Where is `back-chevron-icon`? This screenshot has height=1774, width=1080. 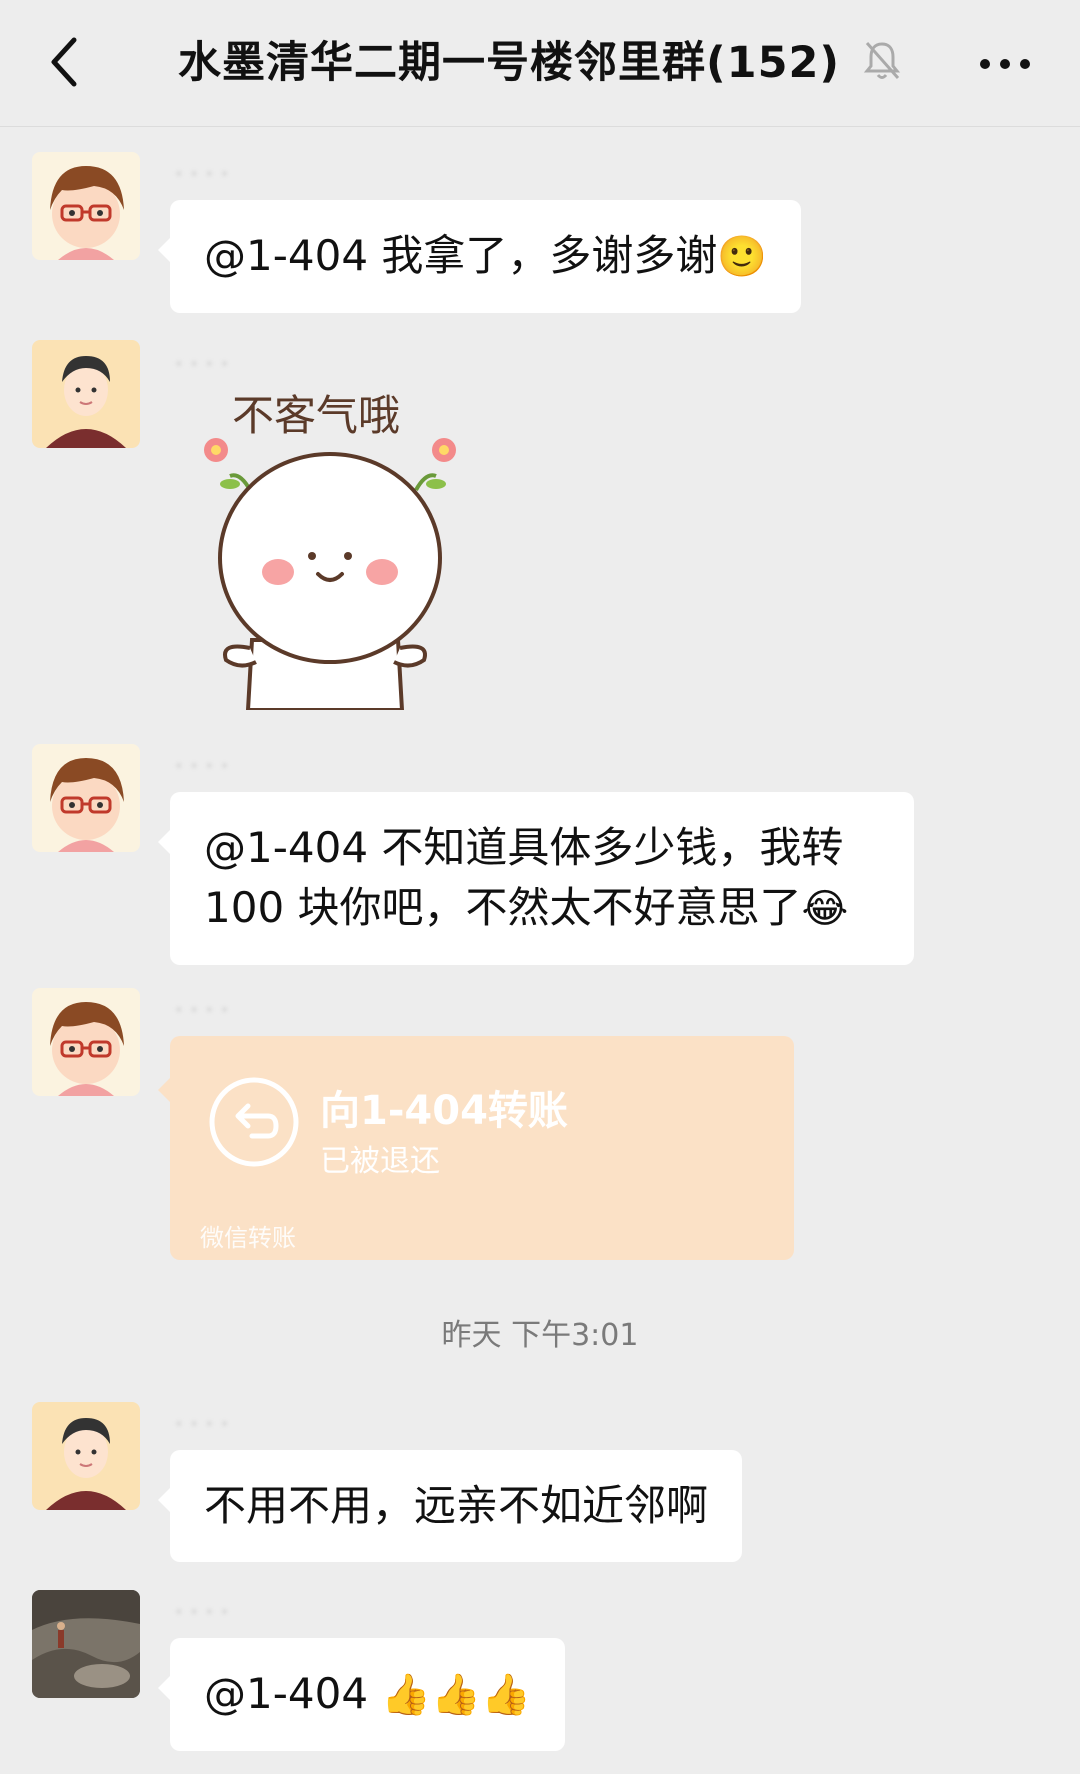
back-chevron-icon is located at coordinates (68, 62).